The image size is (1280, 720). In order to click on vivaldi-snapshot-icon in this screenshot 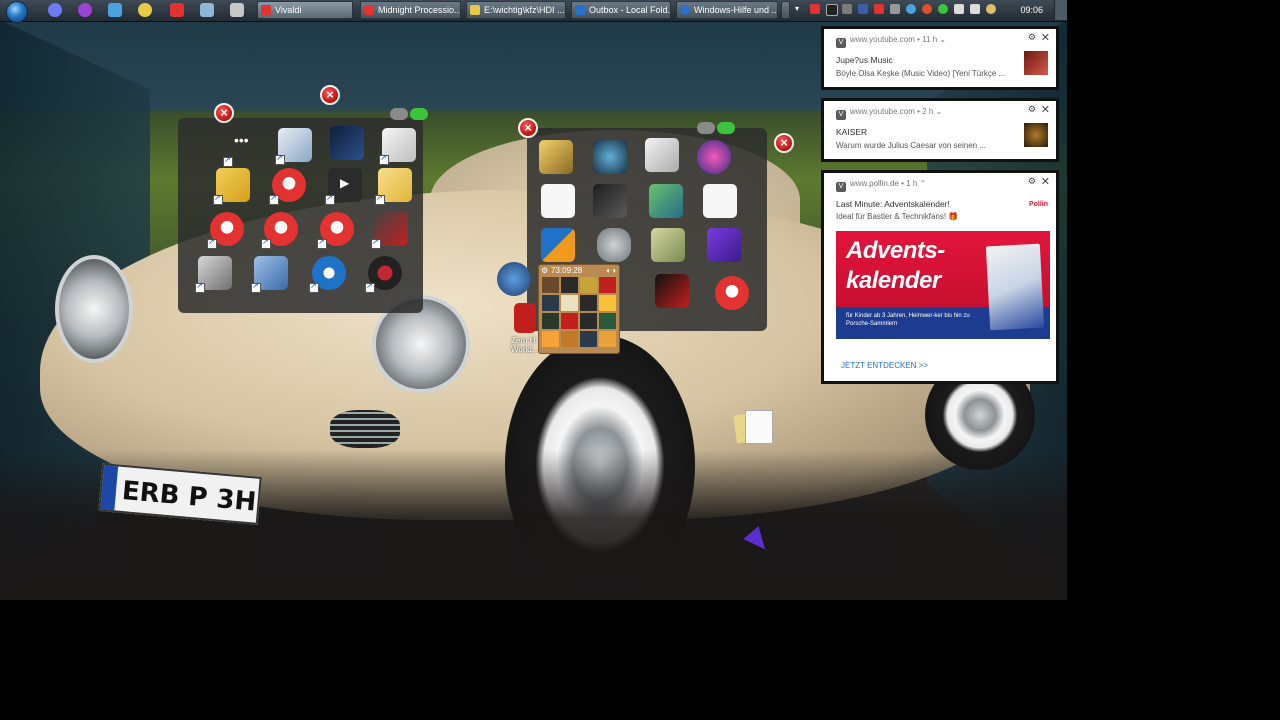, I will do `click(225, 230)`.